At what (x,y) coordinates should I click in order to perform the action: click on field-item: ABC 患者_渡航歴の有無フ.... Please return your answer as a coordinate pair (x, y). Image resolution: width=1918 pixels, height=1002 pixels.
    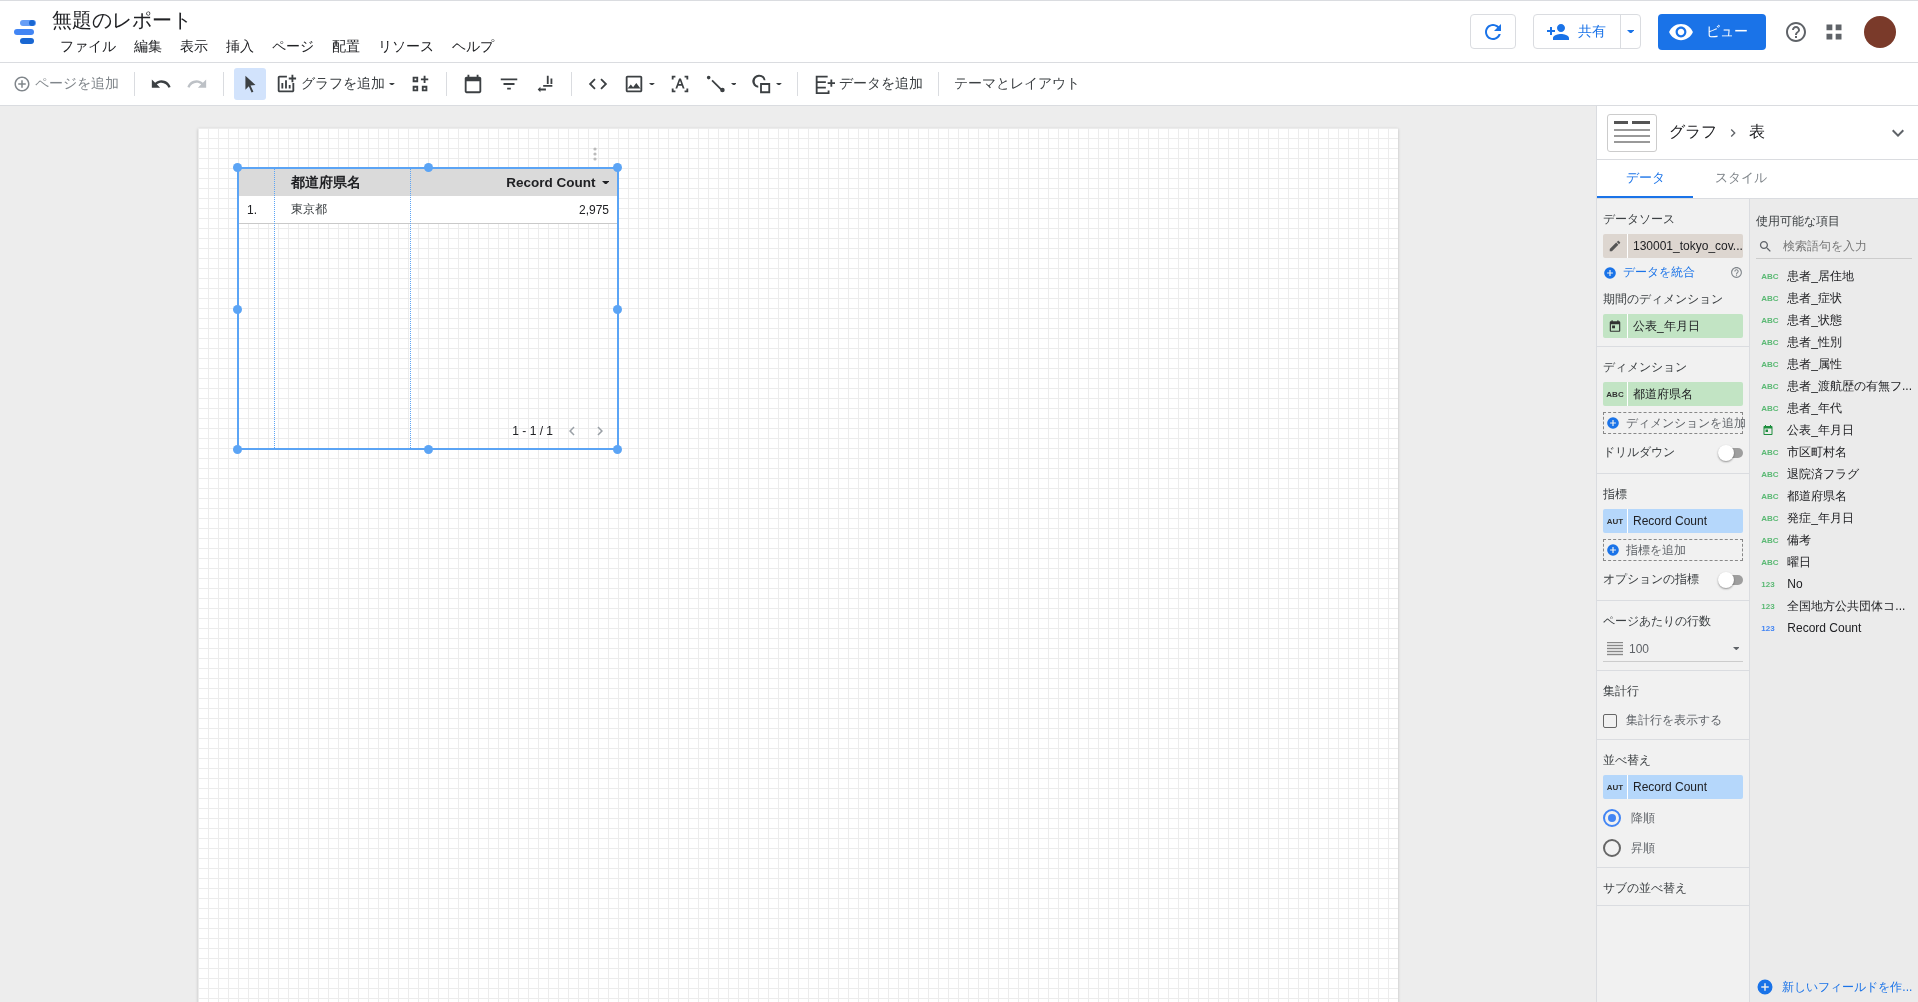
    Looking at the image, I should click on (1834, 386).